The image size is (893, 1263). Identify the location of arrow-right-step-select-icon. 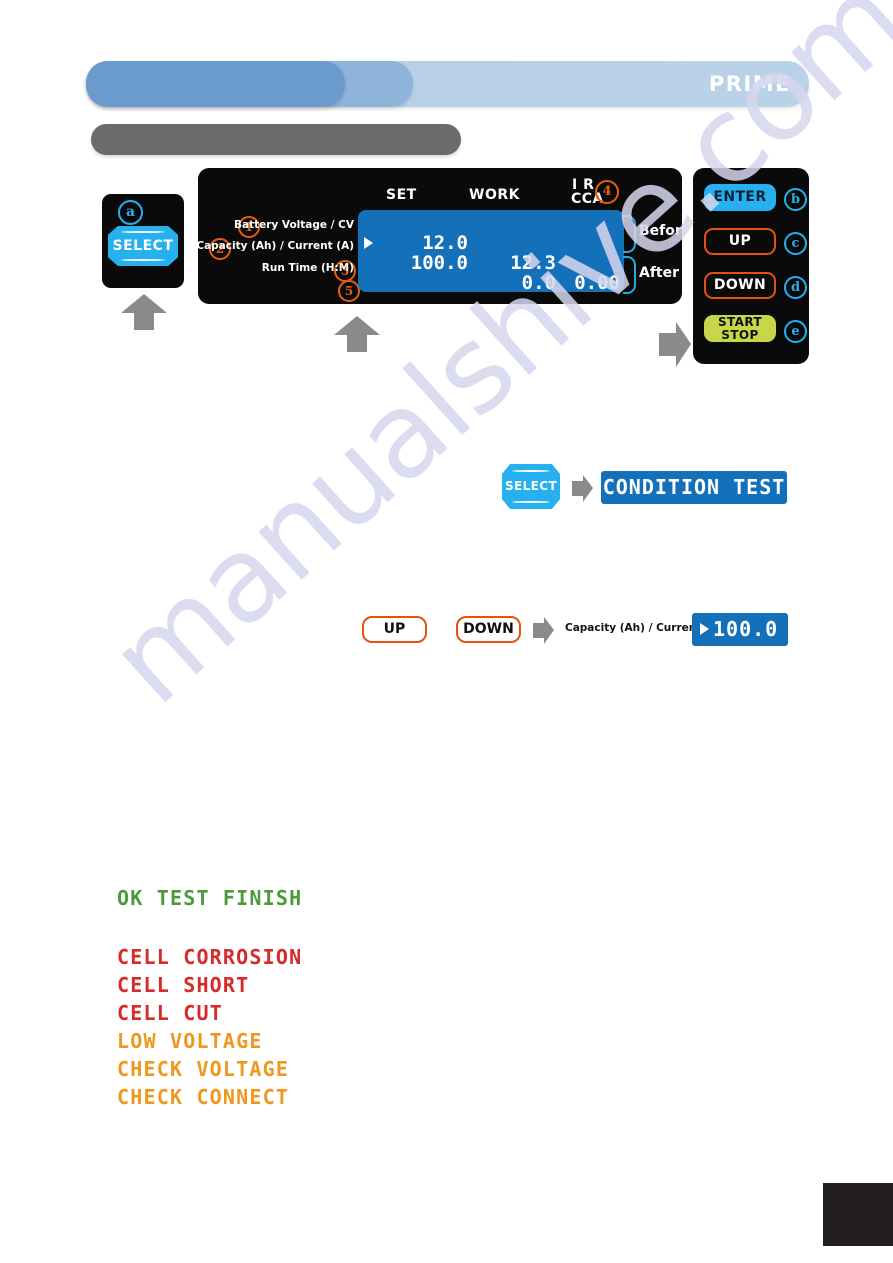
(582, 488).